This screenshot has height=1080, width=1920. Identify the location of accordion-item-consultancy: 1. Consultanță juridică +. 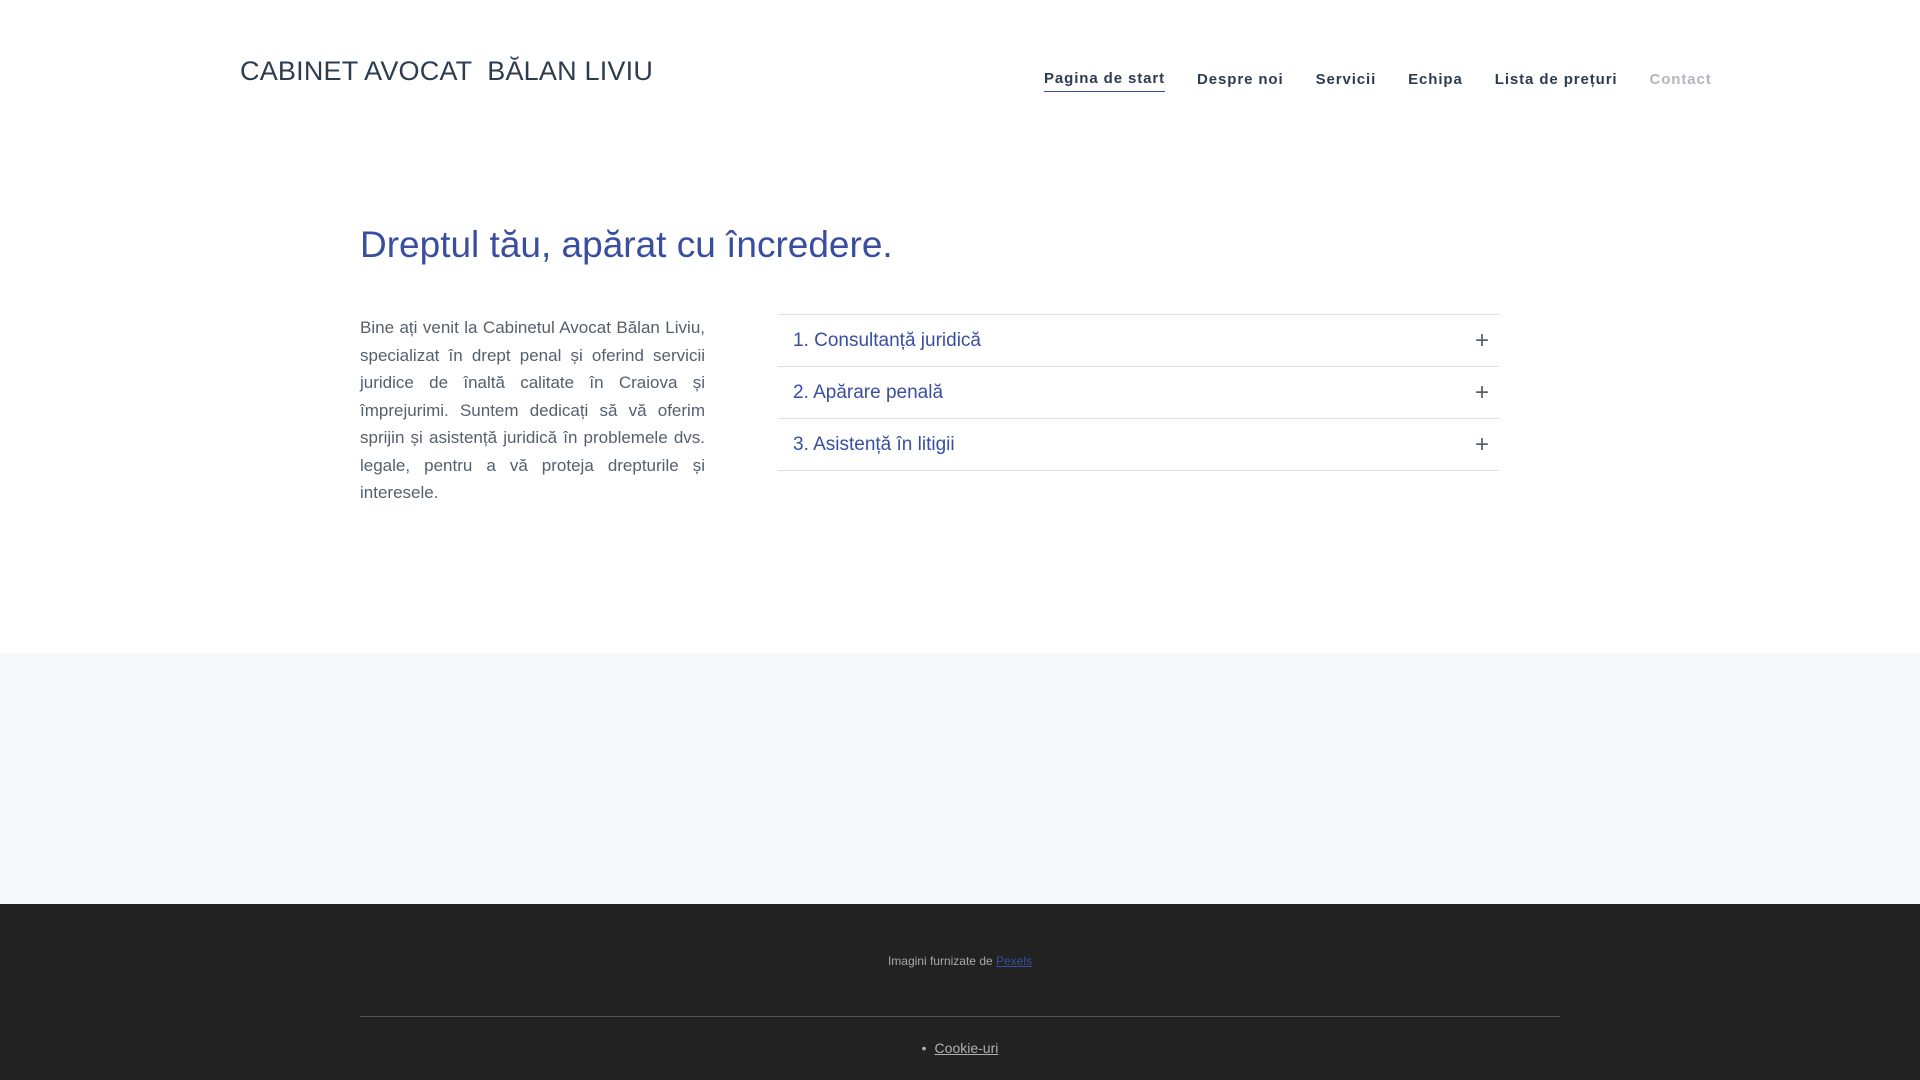
(1138, 341).